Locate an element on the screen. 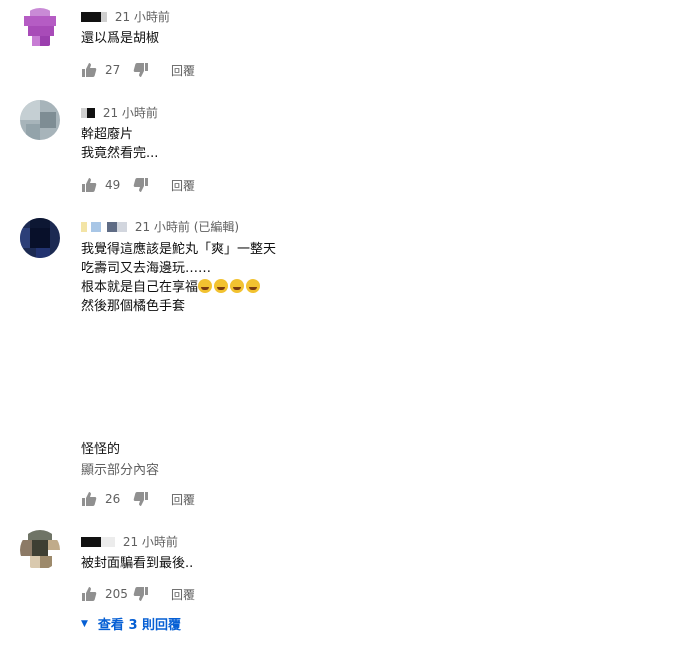 The height and width of the screenshot is (646, 700). comment-text: 還以爲是胡椒 is located at coordinates (120, 38).